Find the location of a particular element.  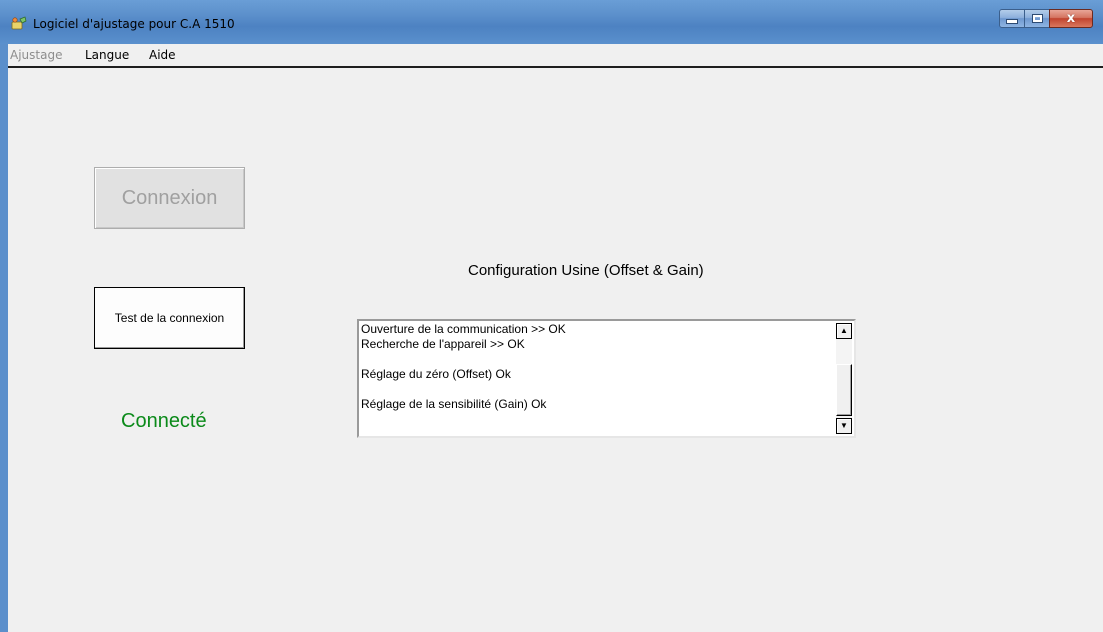

maximize-button is located at coordinates (1037, 18).